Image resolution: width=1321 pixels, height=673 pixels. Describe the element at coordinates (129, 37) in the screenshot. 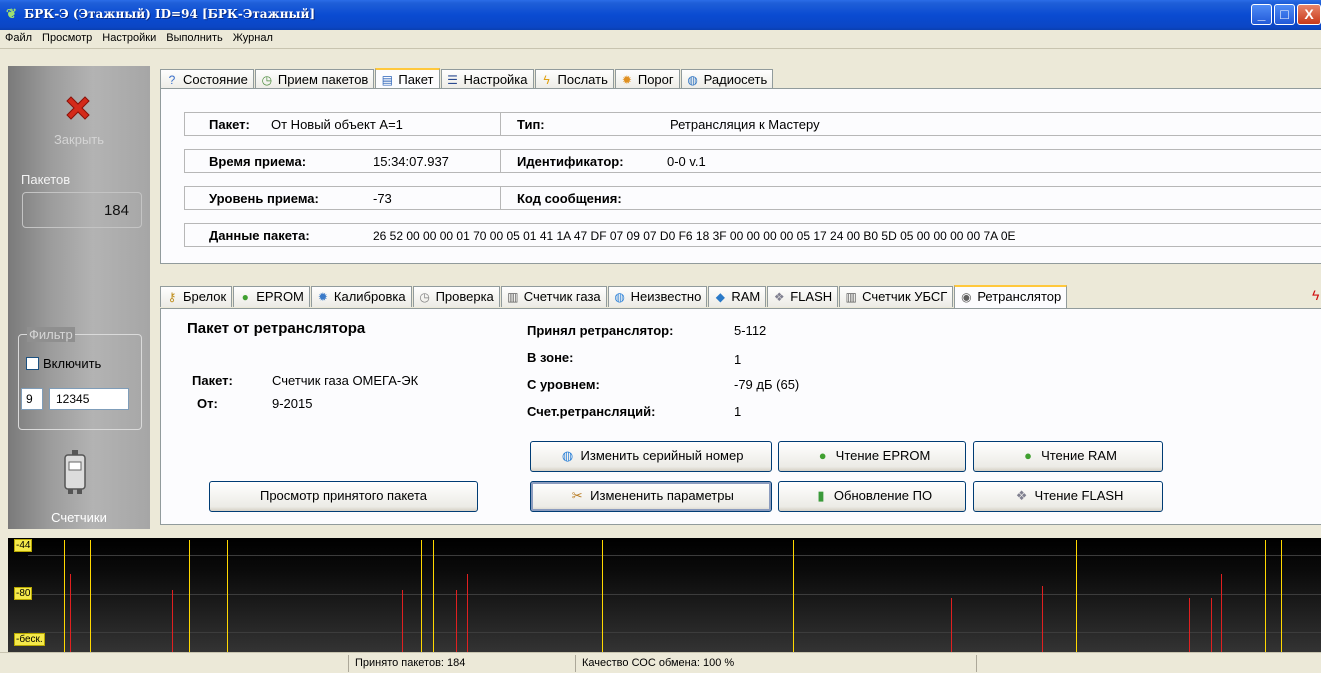

I see `menu-settings: Настройки` at that location.